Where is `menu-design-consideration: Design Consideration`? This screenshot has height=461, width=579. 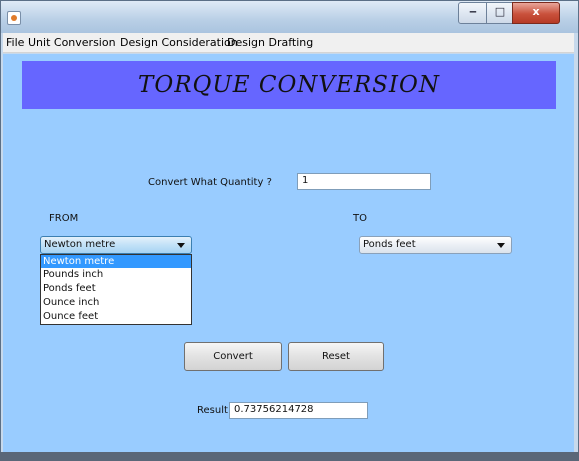 menu-design-consideration: Design Consideration is located at coordinates (179, 42).